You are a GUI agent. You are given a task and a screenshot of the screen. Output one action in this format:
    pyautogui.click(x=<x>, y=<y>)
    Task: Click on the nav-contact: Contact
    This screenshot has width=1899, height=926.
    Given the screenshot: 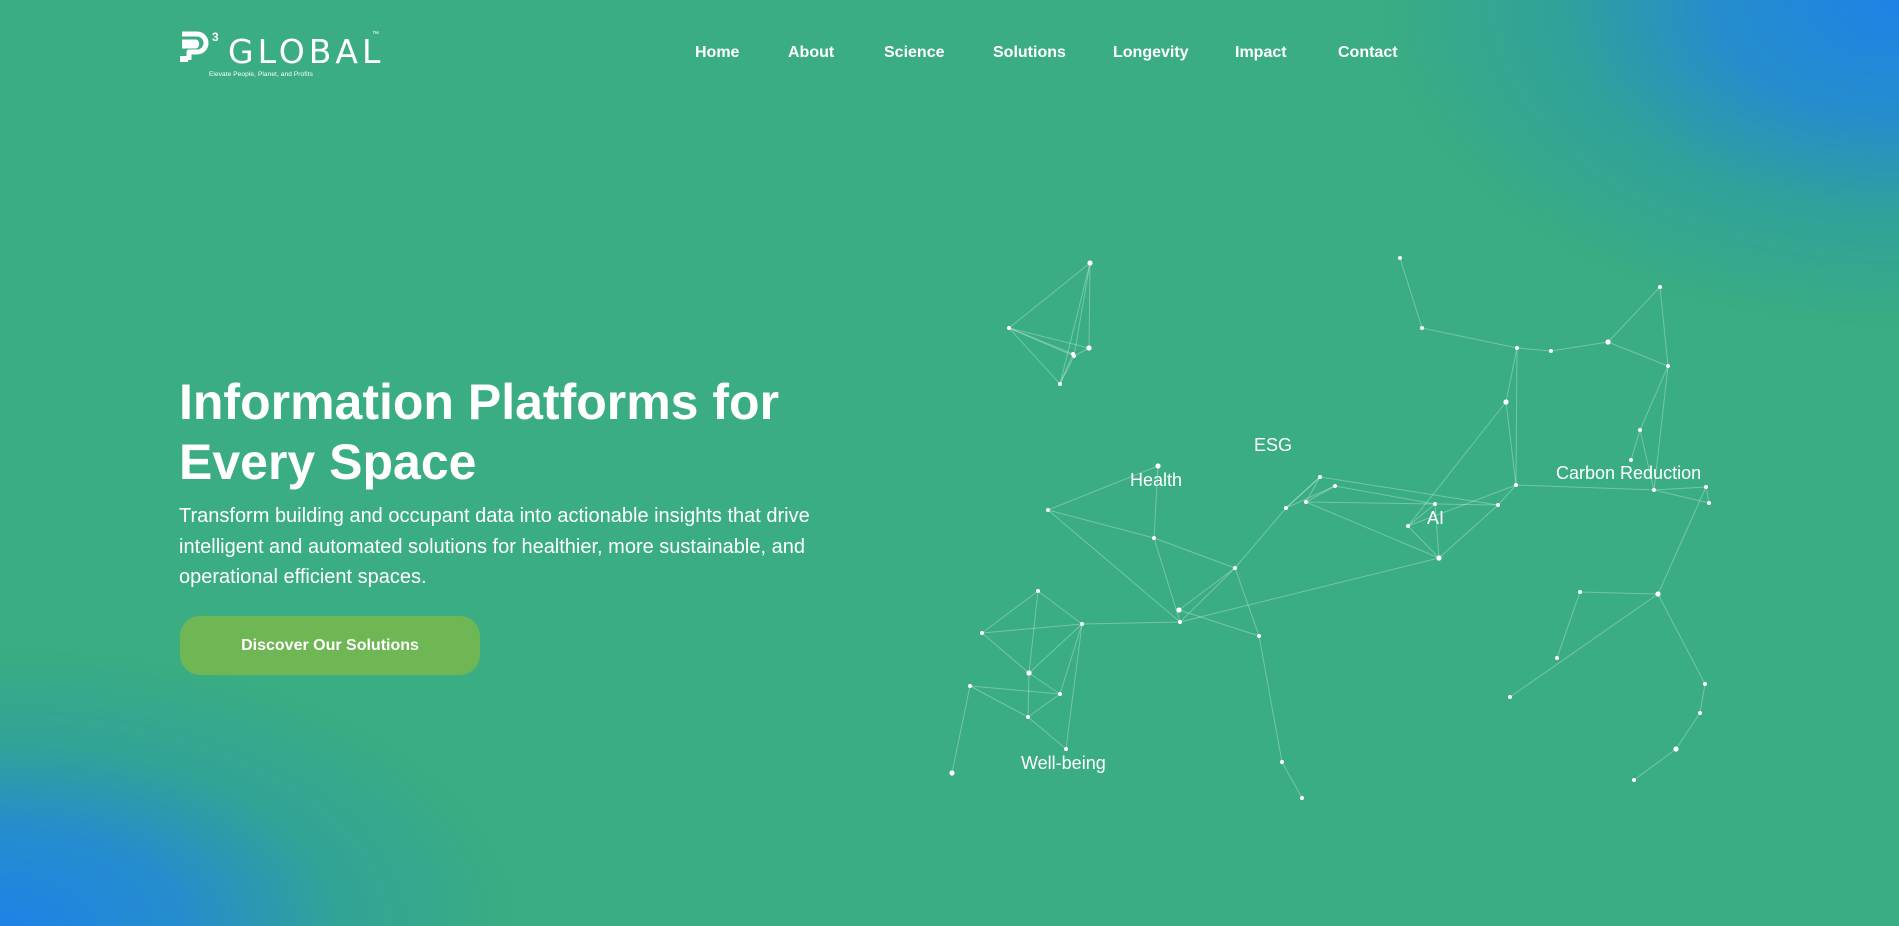 What is the action you would take?
    pyautogui.click(x=1368, y=53)
    